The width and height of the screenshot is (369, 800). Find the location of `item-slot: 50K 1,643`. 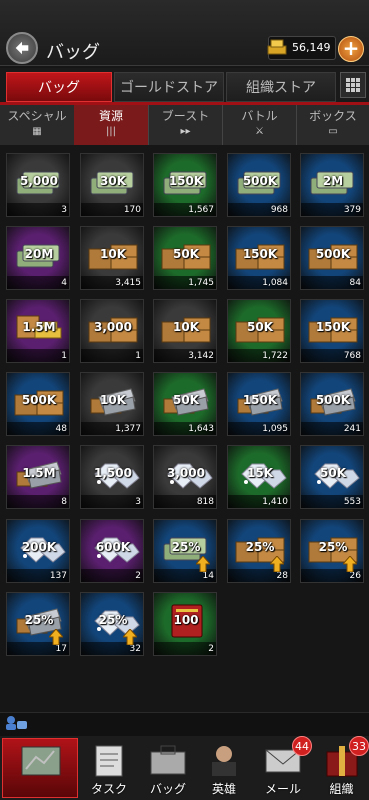

item-slot: 50K 1,643 is located at coordinates (185, 404).